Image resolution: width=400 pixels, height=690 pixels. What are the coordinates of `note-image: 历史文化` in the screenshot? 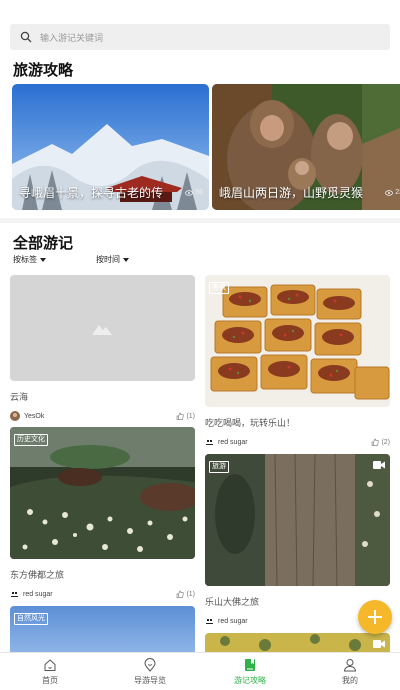 It's located at (102, 493).